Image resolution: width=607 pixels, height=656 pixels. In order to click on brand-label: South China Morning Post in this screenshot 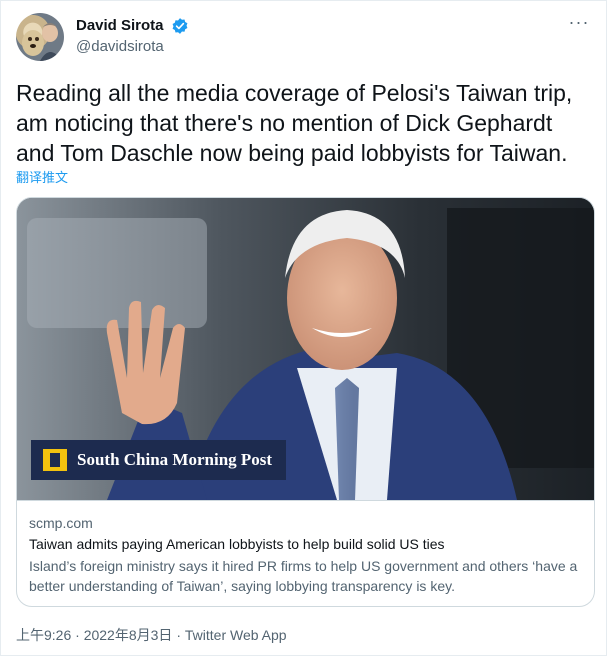, I will do `click(159, 460)`.